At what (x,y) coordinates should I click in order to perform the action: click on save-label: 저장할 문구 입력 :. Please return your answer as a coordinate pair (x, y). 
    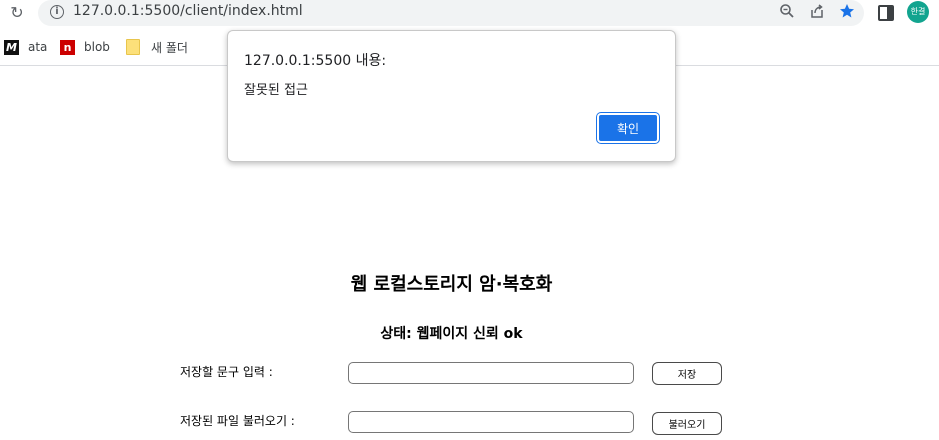
    Looking at the image, I should click on (226, 372).